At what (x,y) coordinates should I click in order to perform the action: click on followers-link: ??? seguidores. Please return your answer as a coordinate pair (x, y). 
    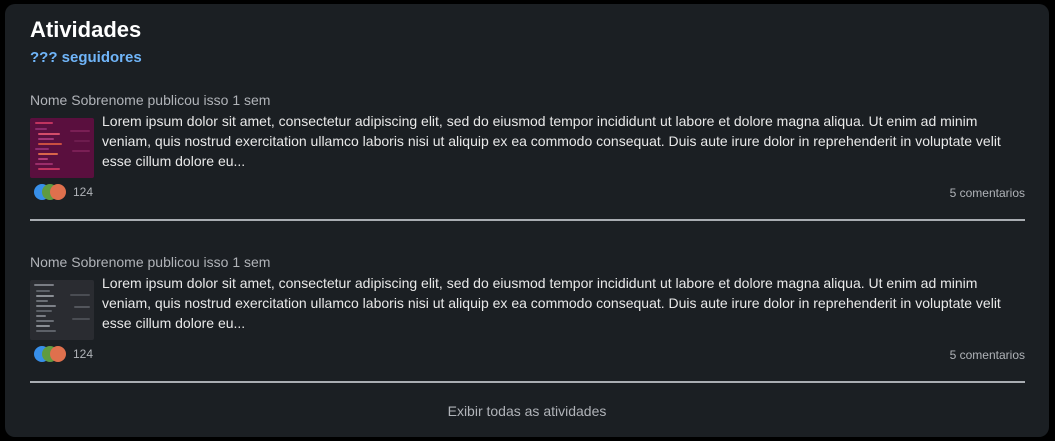
    Looking at the image, I should click on (86, 58).